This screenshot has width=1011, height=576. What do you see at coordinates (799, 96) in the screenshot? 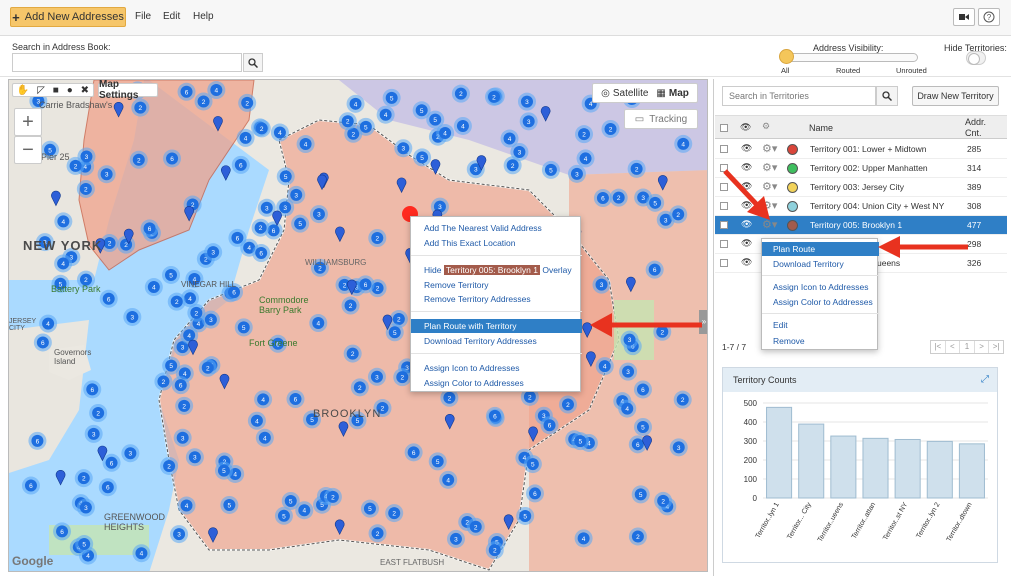
I see `territory-search-input: Search in Territories` at bounding box center [799, 96].